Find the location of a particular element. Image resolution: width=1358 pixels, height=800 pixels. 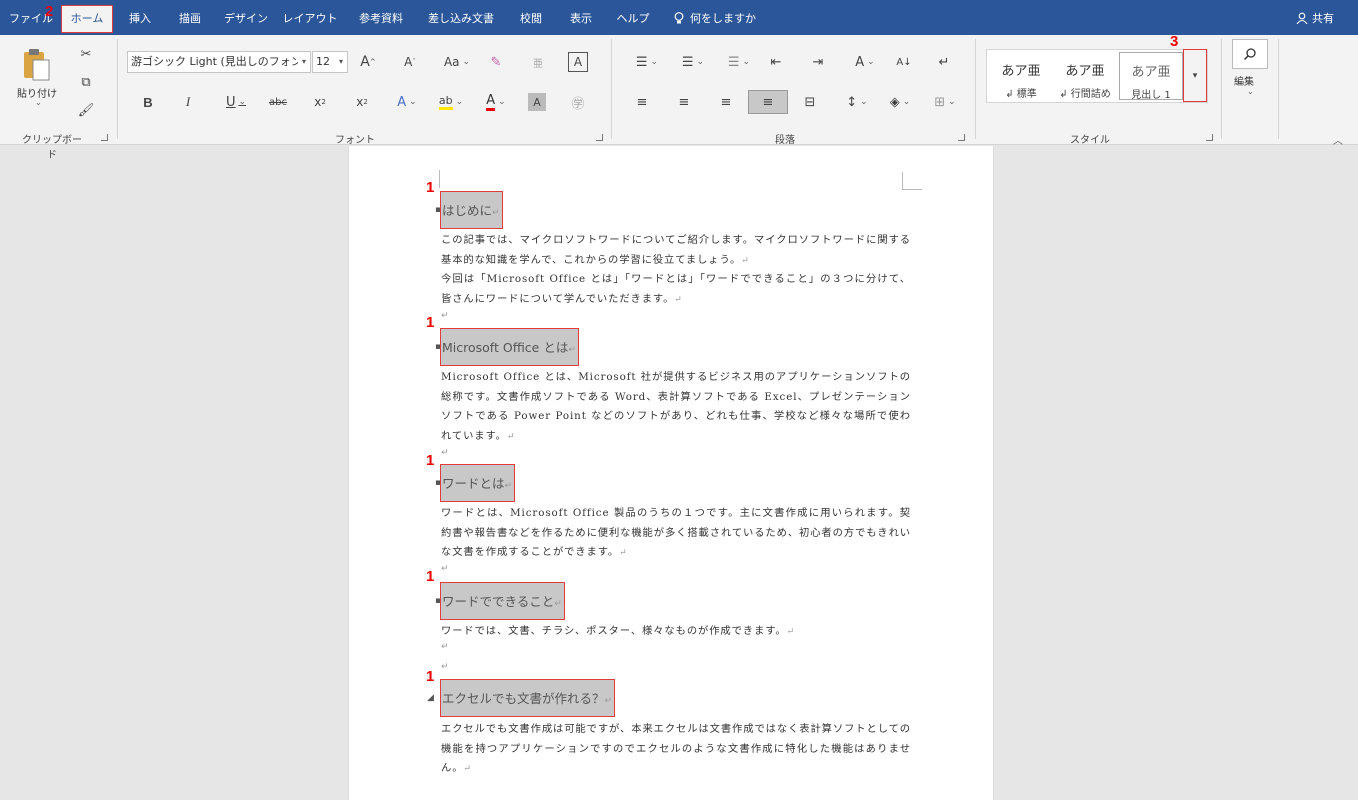

asian-layout-icon: A is located at coordinates (865, 62).